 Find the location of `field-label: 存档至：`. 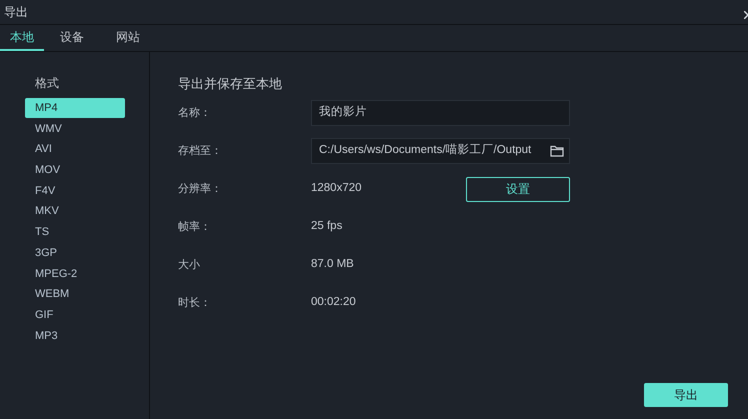

field-label: 存档至： is located at coordinates (200, 151).